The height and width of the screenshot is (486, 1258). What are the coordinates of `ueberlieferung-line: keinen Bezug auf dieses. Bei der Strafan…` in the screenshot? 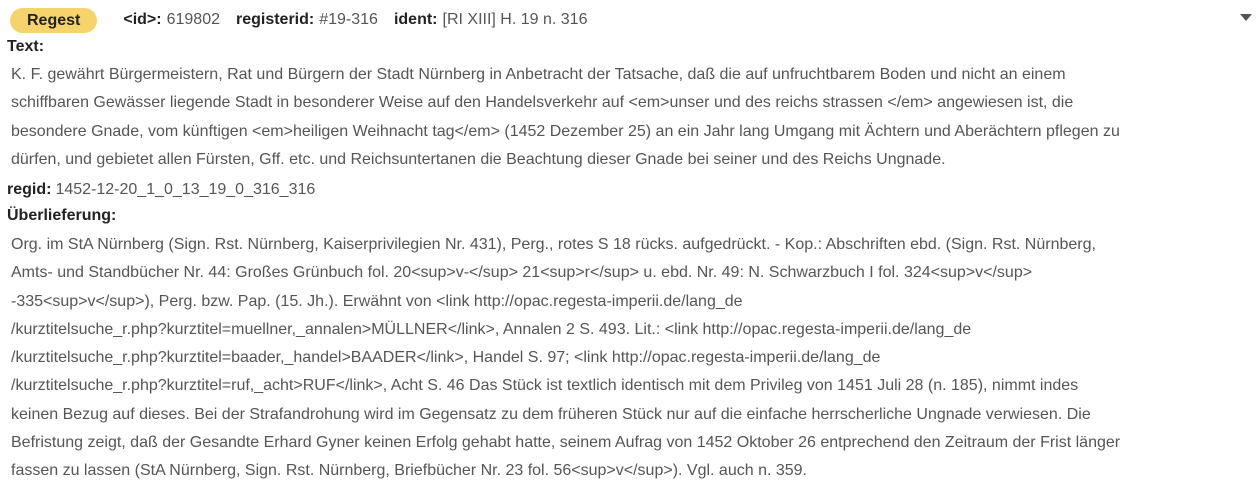 It's located at (551, 414).